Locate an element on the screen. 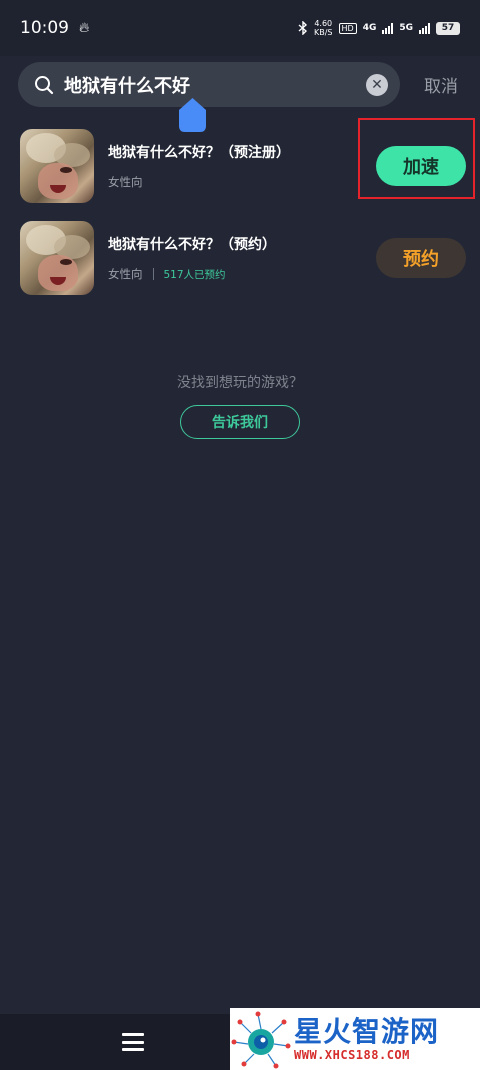 The image size is (480, 1070). not-found-prompt: 没找到想玩的游戏？ is located at coordinates (240, 383).